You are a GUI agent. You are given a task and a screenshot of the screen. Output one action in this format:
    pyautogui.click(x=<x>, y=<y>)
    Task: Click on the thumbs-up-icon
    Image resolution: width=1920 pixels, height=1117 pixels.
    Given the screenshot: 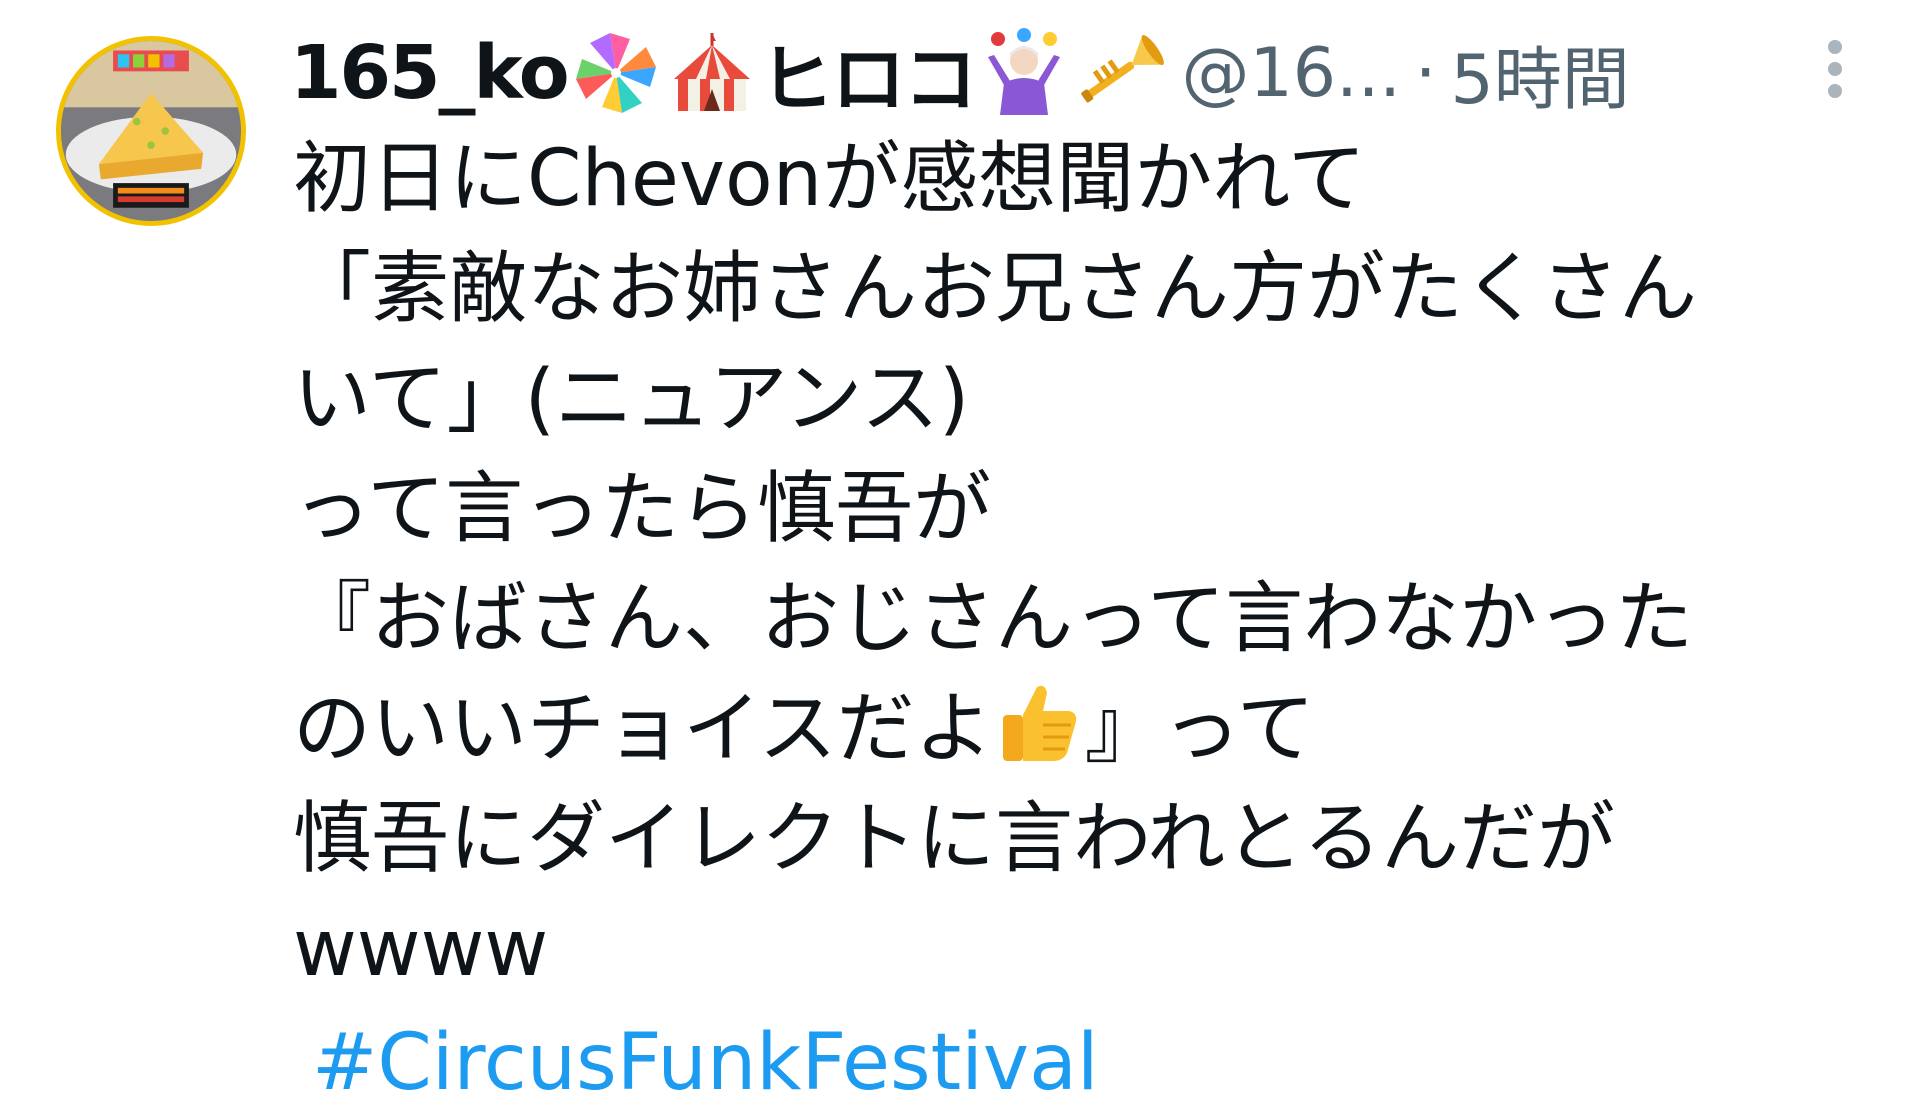 What is the action you would take?
    pyautogui.click(x=1039, y=721)
    